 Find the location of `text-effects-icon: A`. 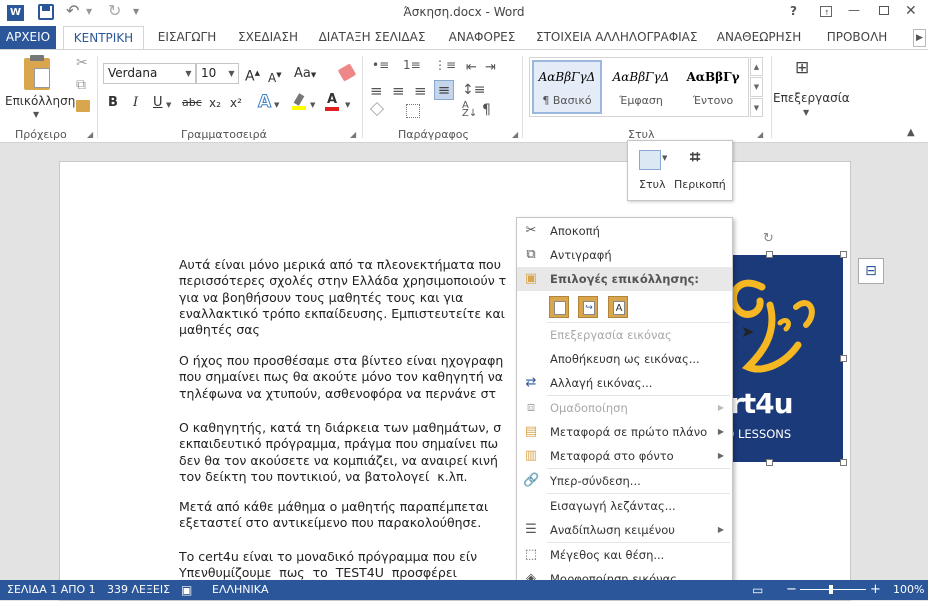

text-effects-icon: A is located at coordinates (264, 102).